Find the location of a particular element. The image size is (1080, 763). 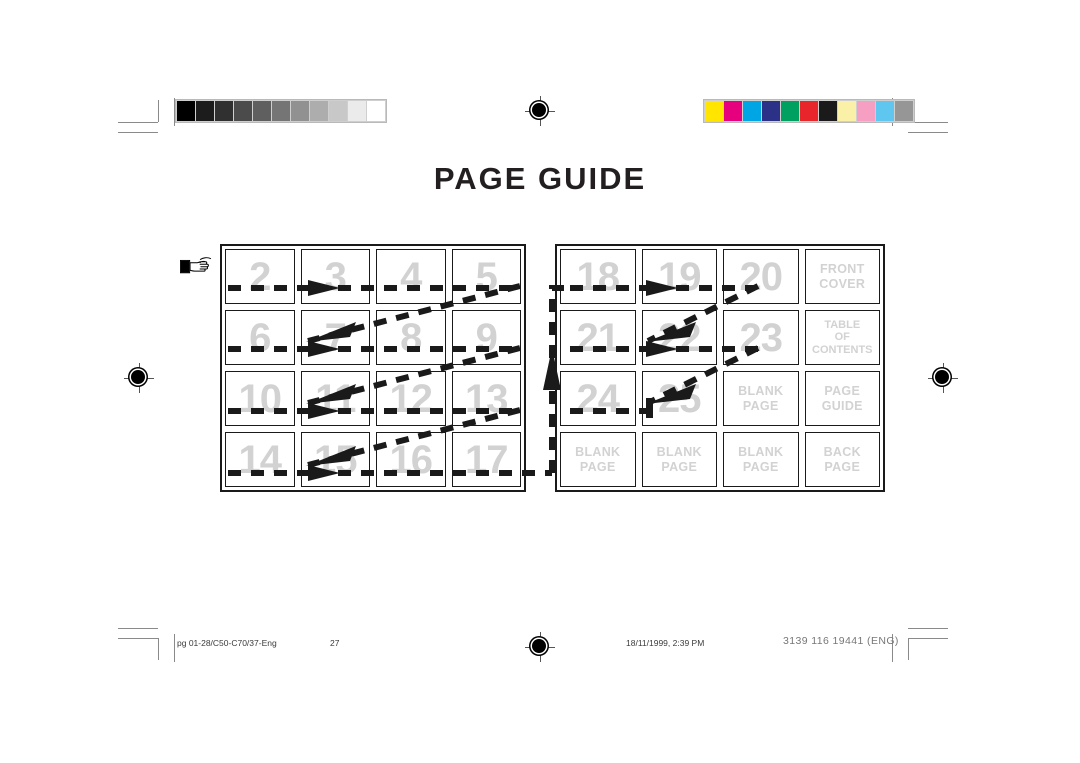

page-number: 10 is located at coordinates (260, 398).